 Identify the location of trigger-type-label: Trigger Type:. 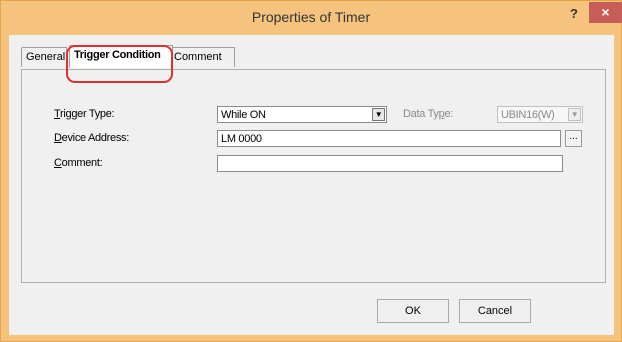
(84, 114).